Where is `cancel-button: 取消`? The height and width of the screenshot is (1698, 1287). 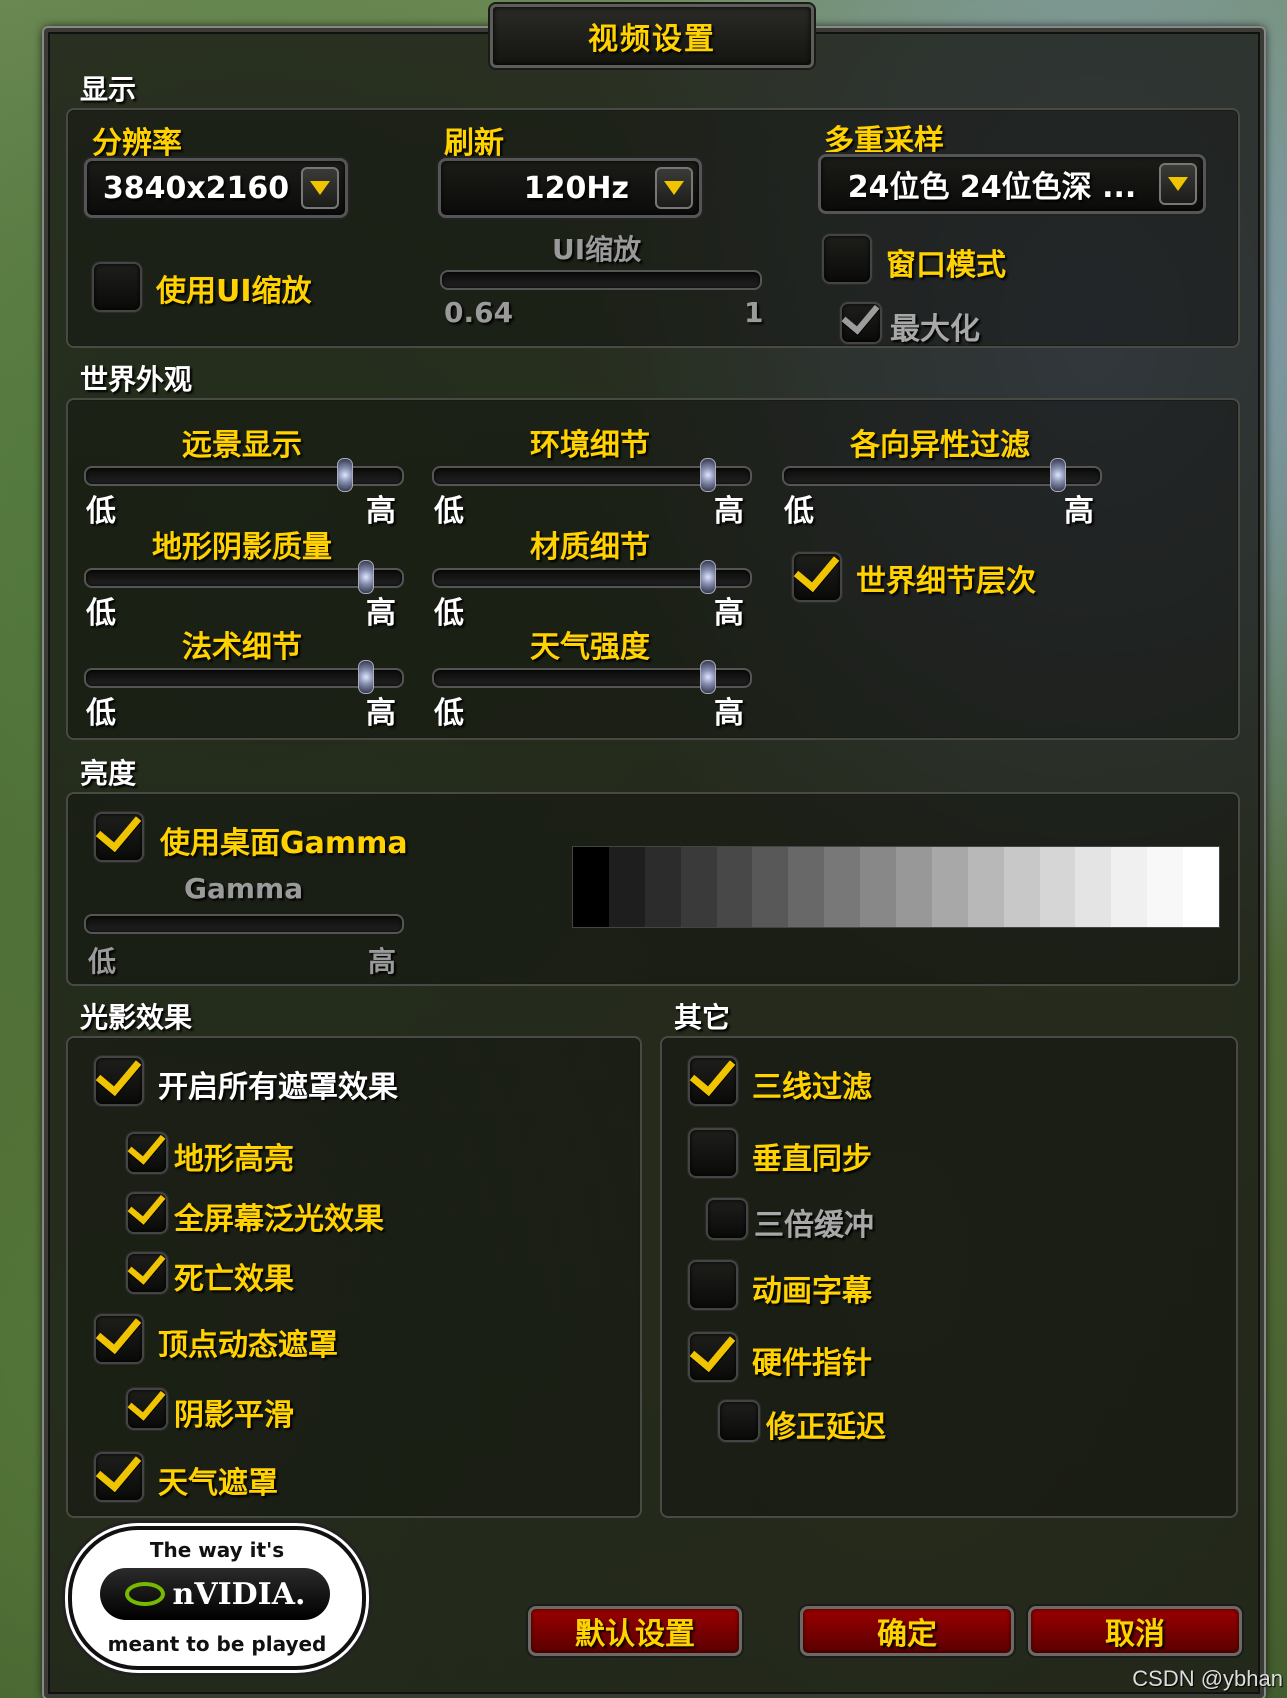 cancel-button: 取消 is located at coordinates (1135, 1631).